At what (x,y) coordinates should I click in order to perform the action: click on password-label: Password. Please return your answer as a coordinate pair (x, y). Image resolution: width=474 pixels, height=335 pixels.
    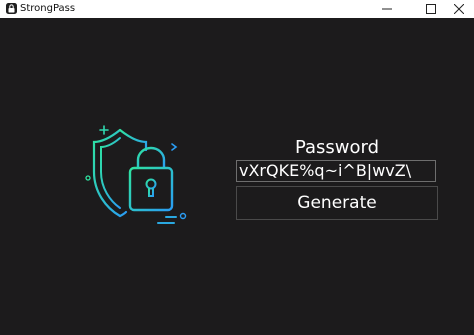
    Looking at the image, I should click on (337, 147).